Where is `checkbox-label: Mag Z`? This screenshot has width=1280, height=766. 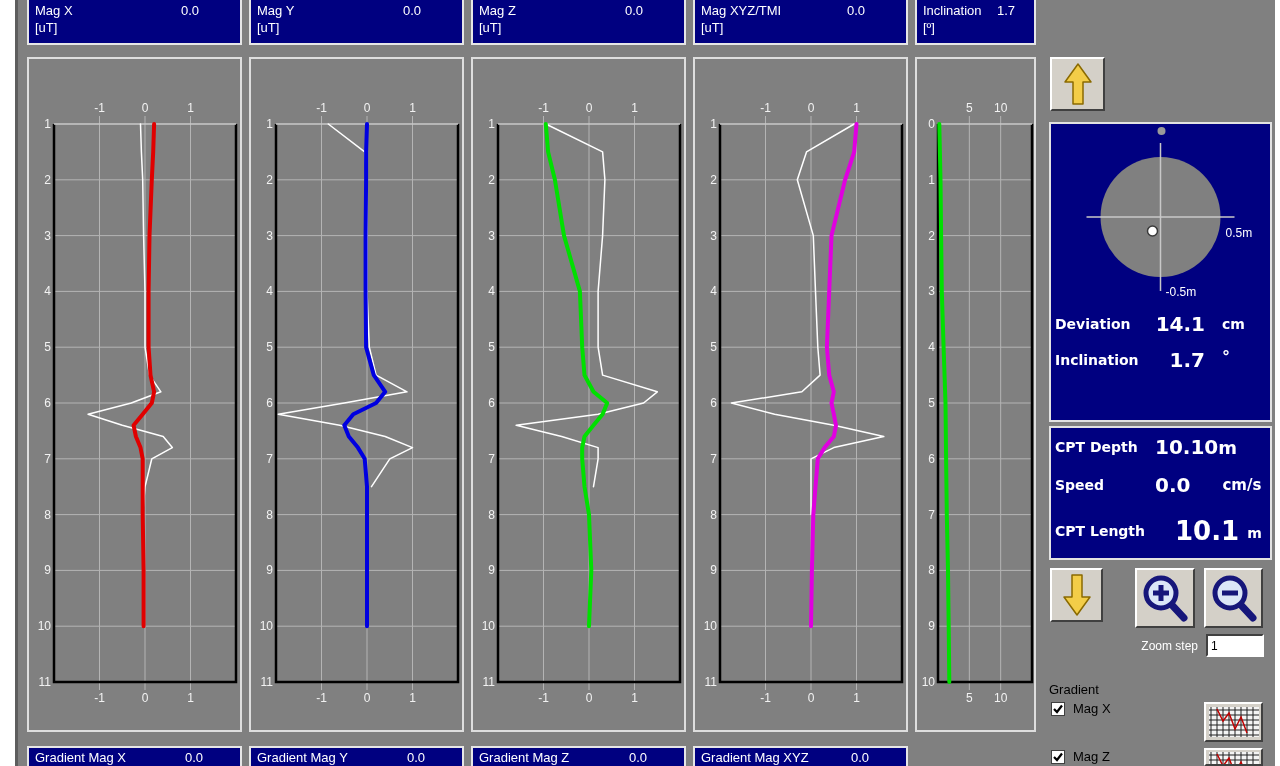
checkbox-label: Mag Z is located at coordinates (1091, 757).